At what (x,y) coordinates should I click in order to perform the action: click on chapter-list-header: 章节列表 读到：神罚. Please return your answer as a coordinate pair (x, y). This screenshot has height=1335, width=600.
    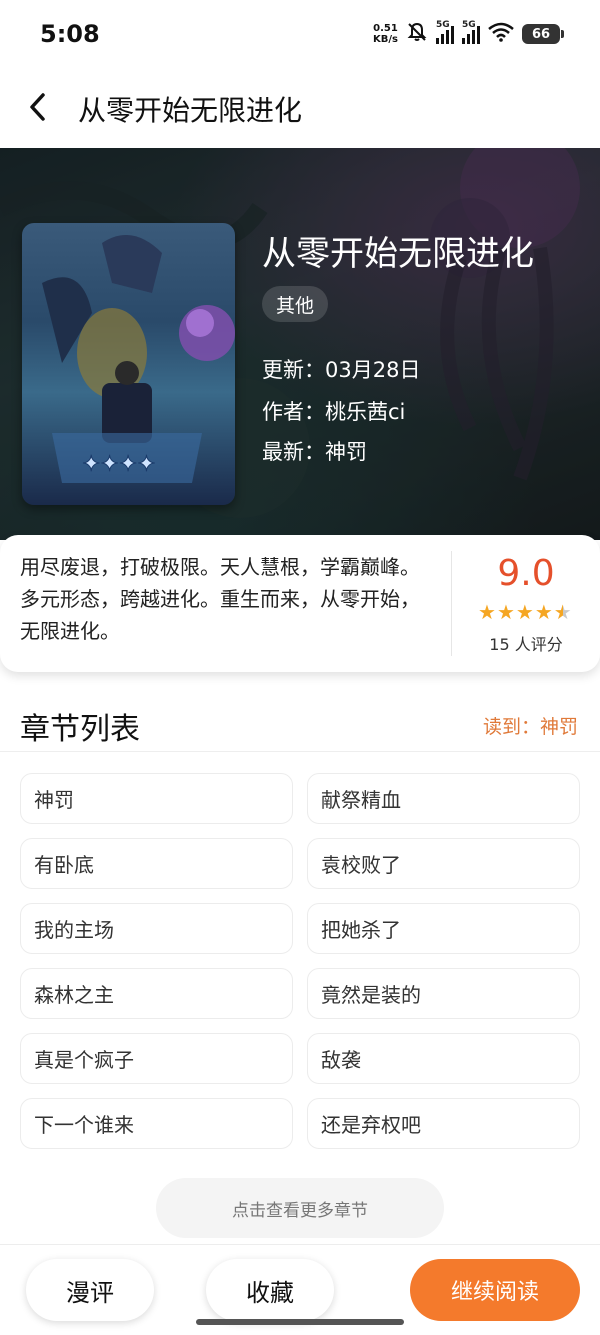
    Looking at the image, I should click on (300, 725).